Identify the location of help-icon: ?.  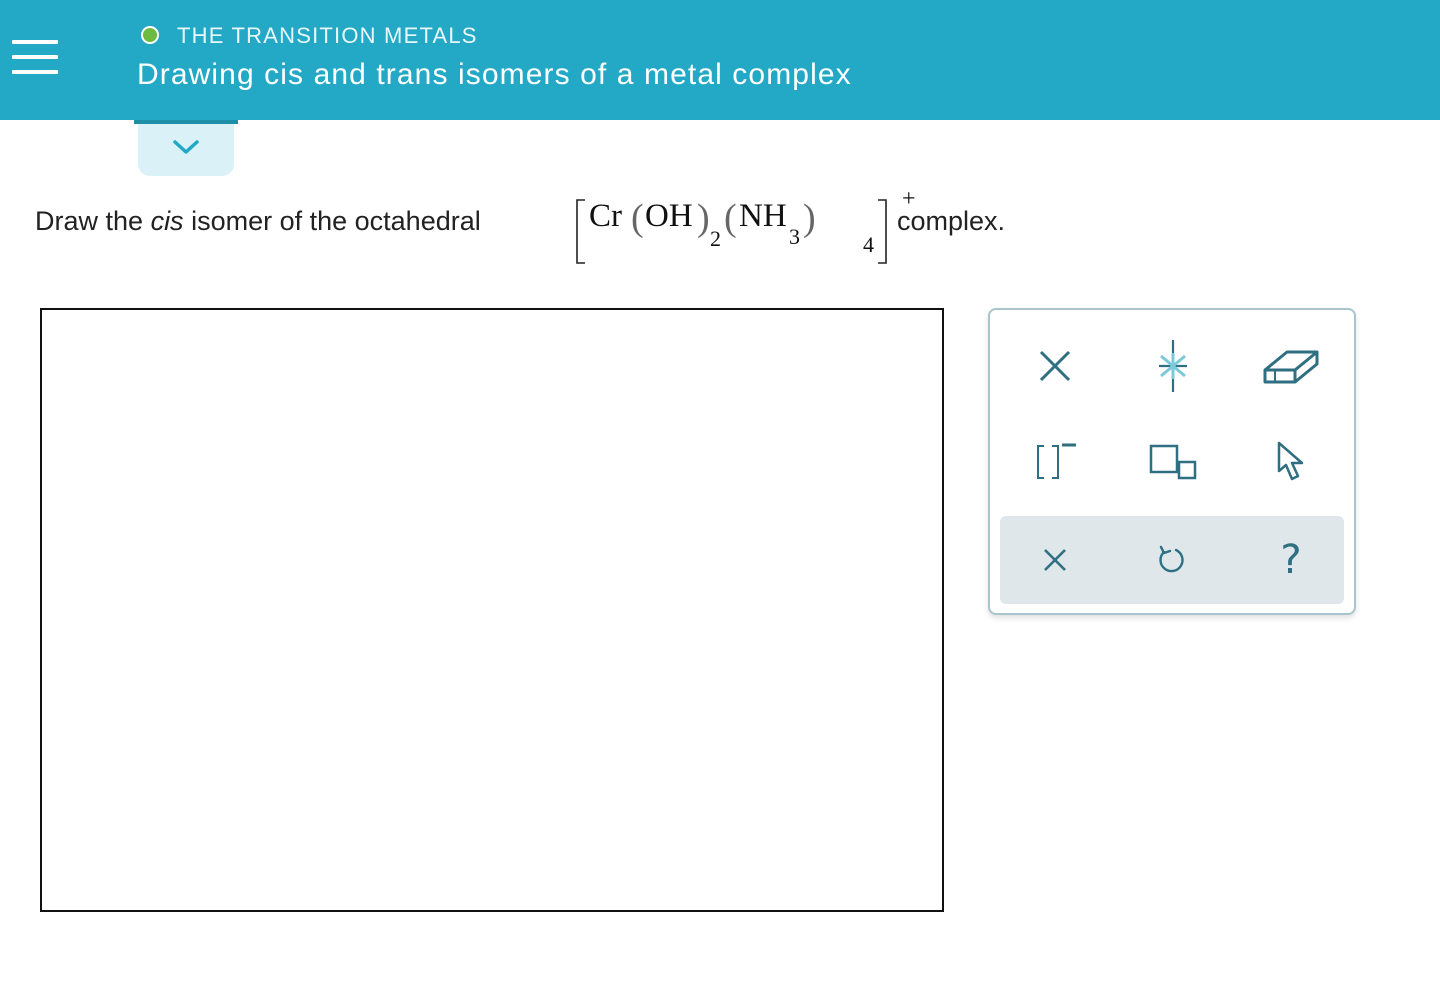
(1291, 560).